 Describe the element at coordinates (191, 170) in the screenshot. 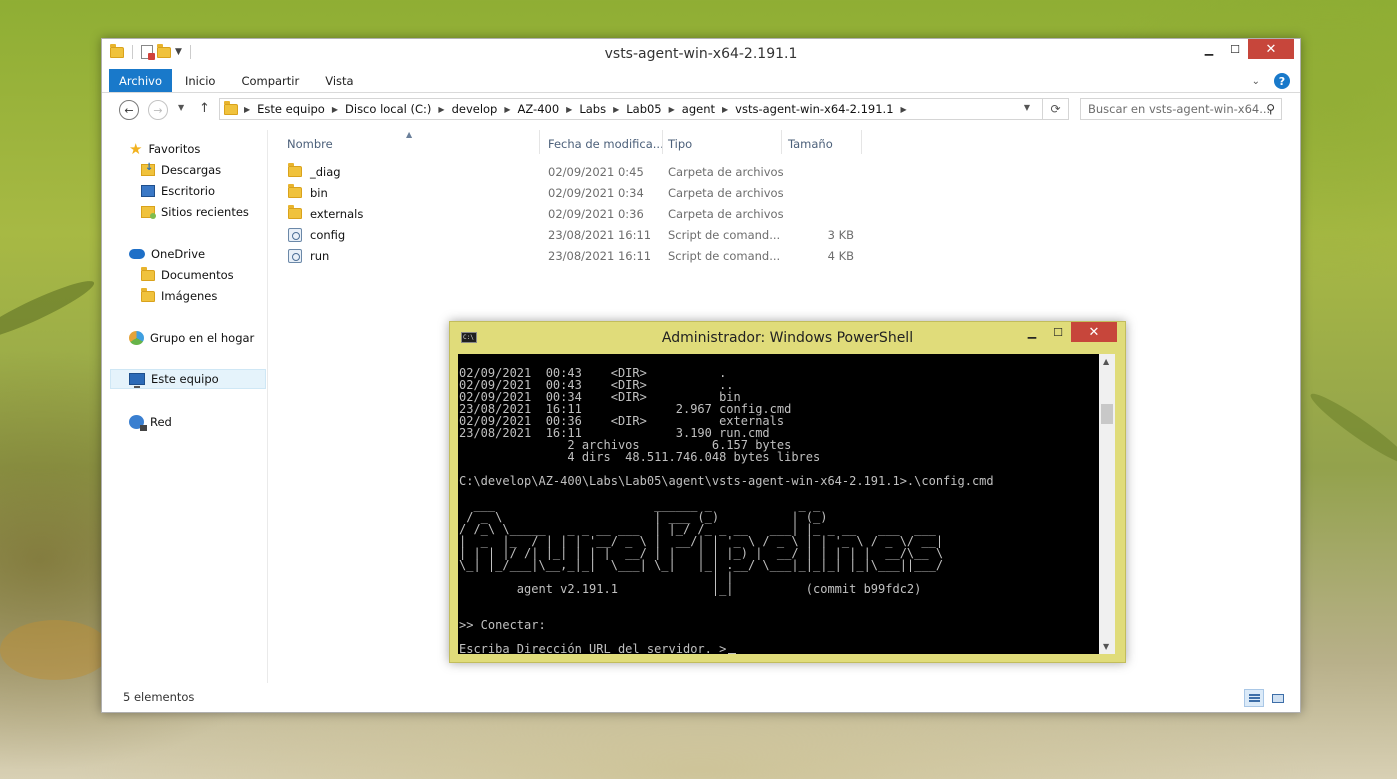

I see `nav-label: Descargas` at that location.